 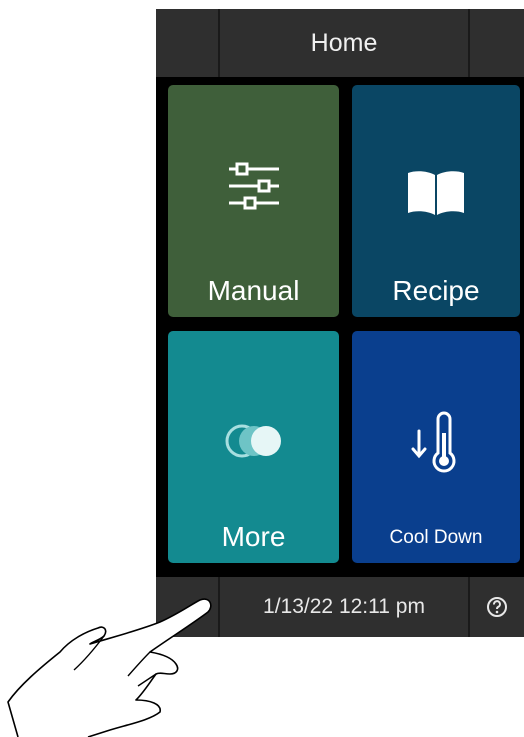 What do you see at coordinates (433, 442) in the screenshot?
I see `thermometer-down-icon` at bounding box center [433, 442].